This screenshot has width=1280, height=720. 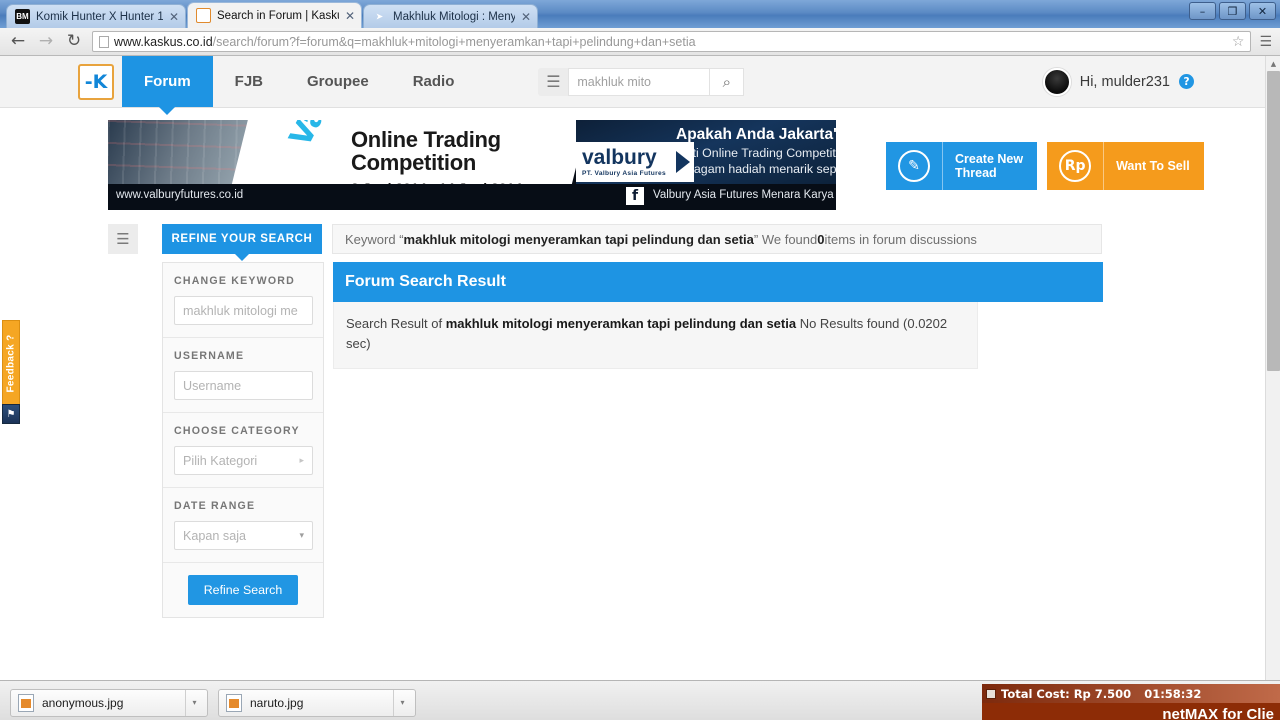 I want to click on reload-icon: ↻, so click(x=74, y=41).